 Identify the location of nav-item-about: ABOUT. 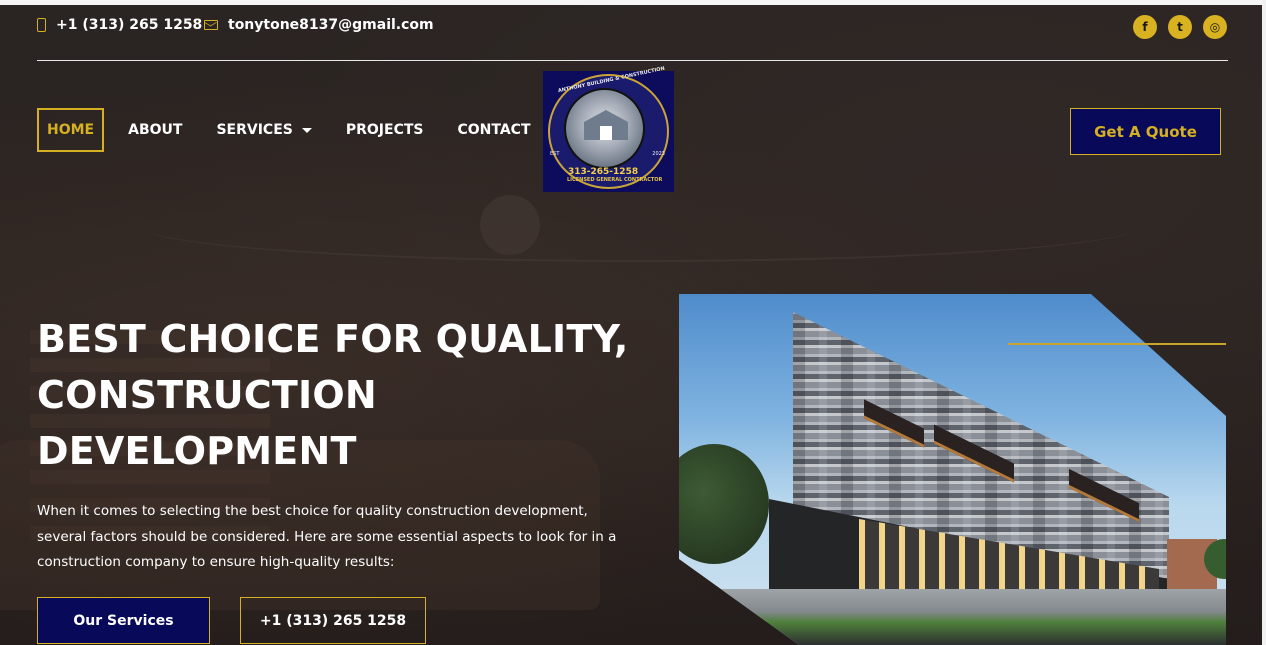
(155, 130).